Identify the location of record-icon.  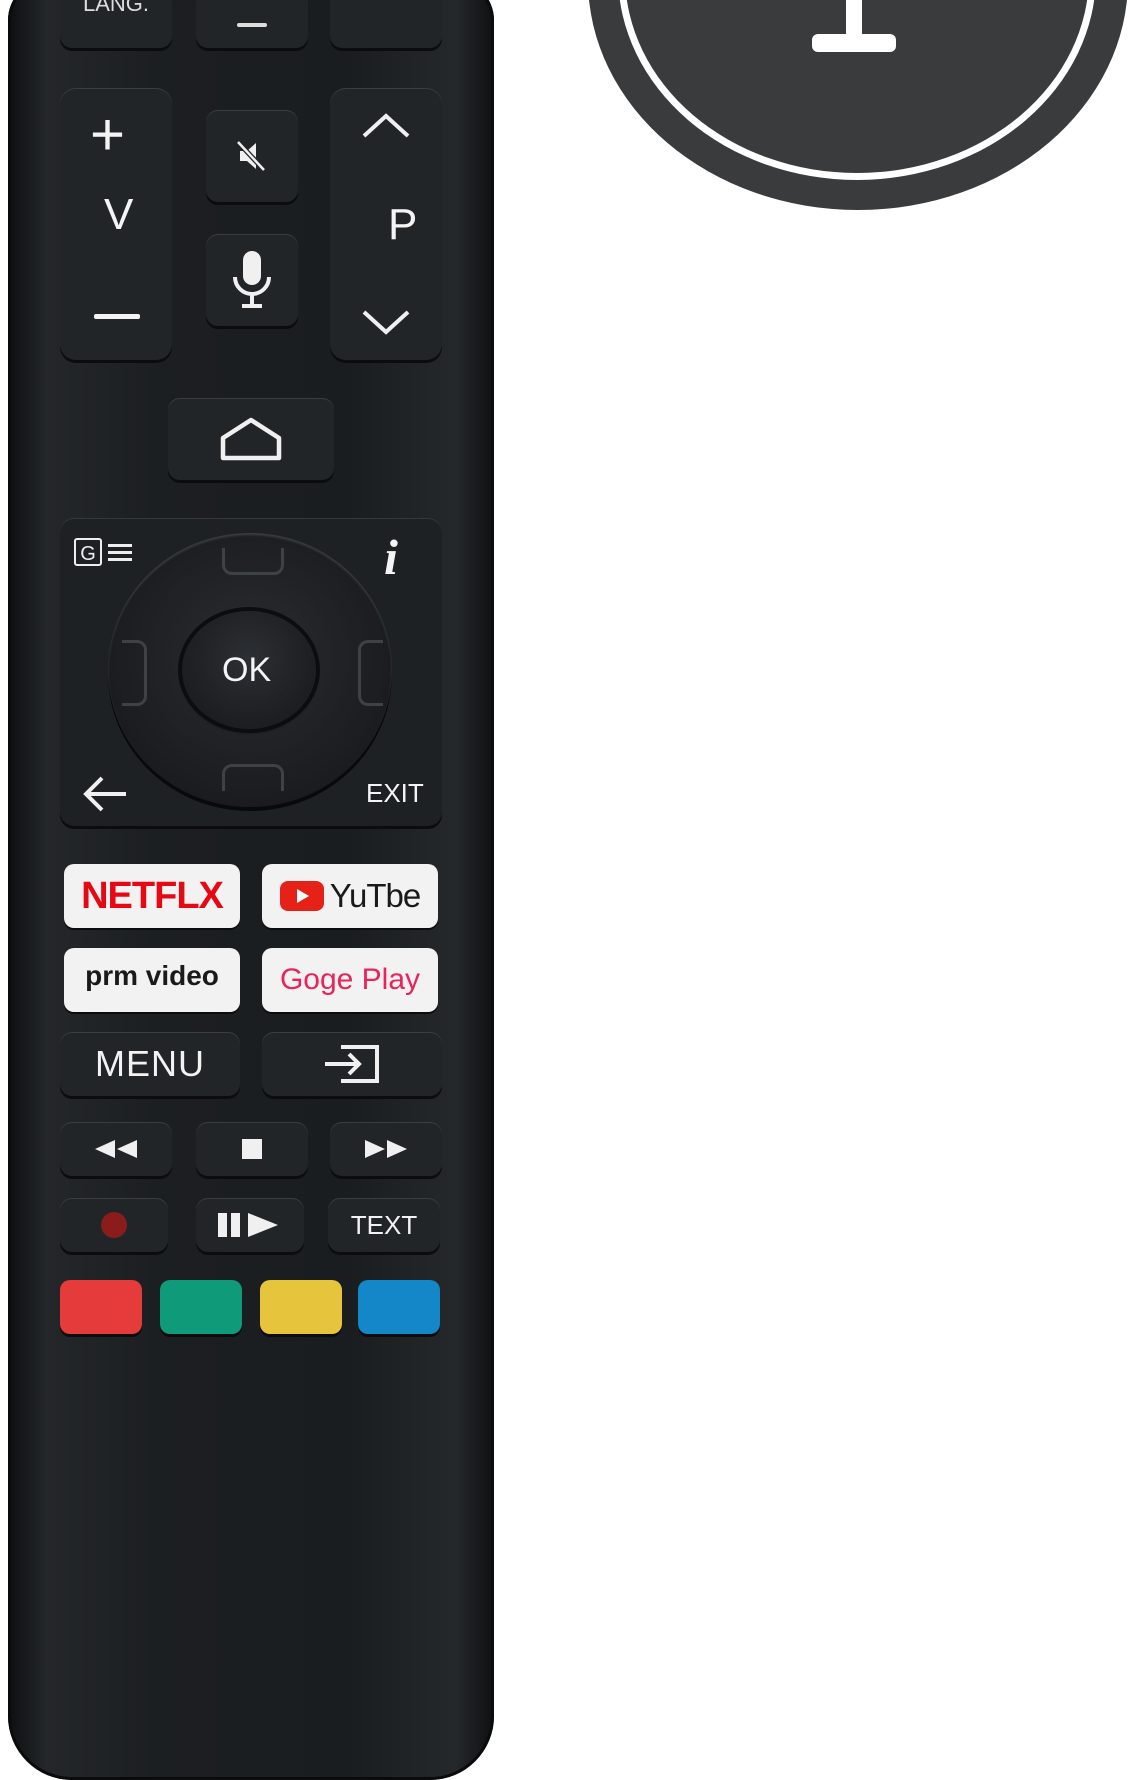
(114, 1225).